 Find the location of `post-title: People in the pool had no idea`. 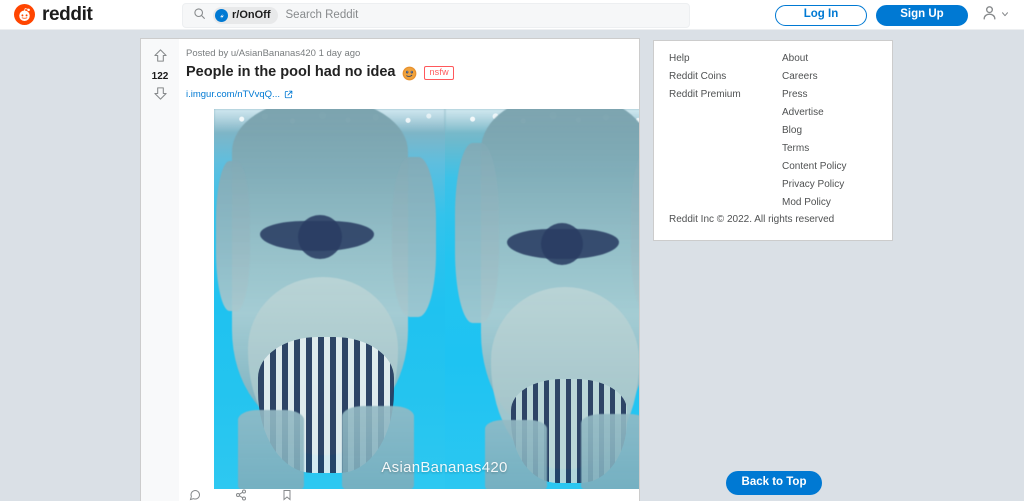

post-title: People in the pool had no idea is located at coordinates (290, 72).